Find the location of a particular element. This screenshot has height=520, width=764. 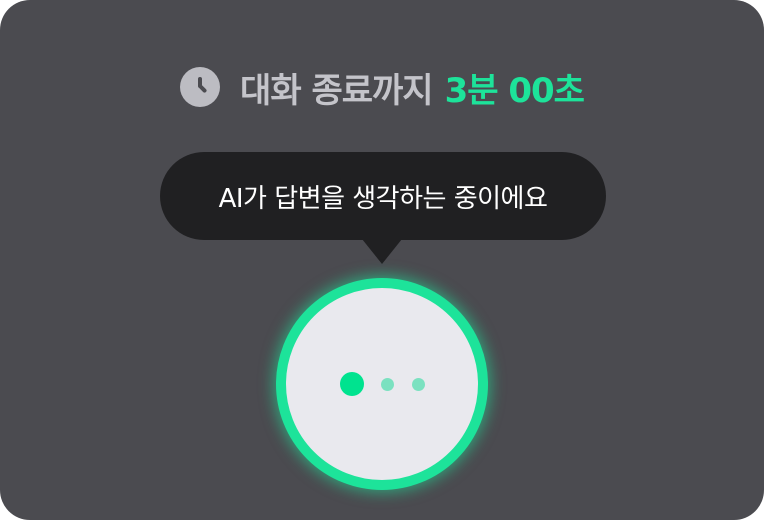

status-tooltip: AI가 답변을 생각하는 중이에요 is located at coordinates (383, 196).